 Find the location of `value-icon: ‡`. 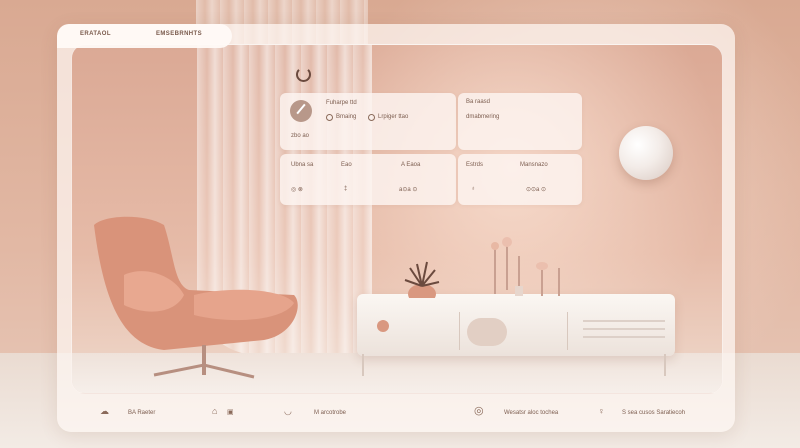

value-icon: ‡ is located at coordinates (345, 189).